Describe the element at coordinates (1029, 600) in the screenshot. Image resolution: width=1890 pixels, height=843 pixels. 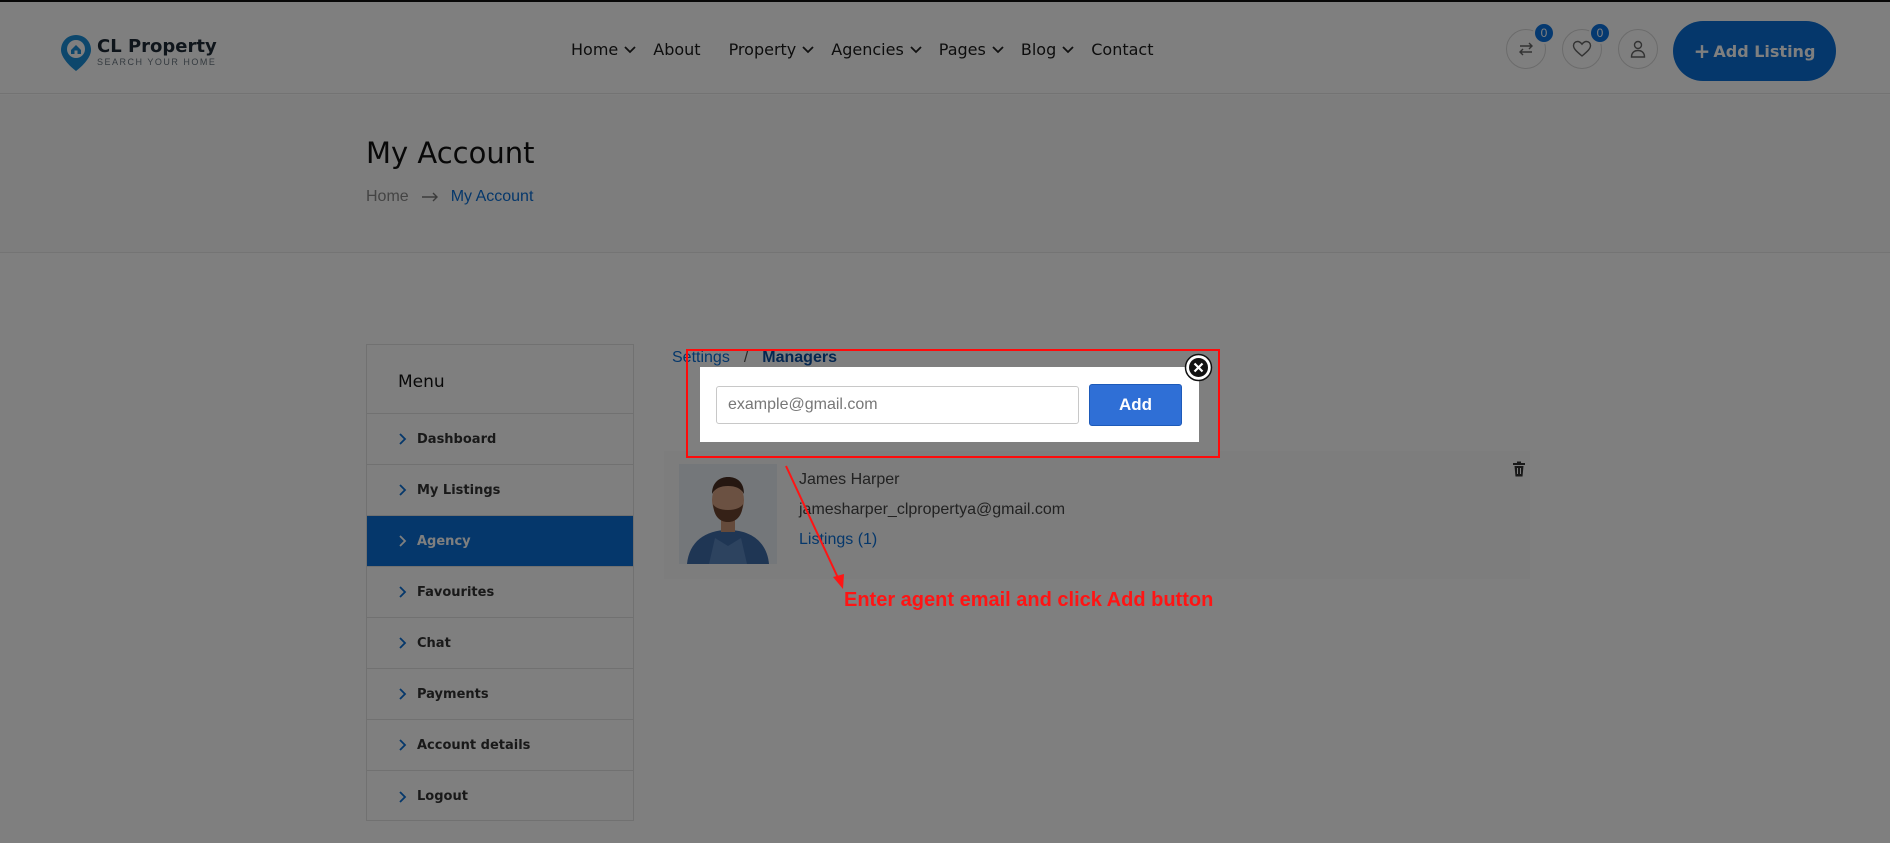
I see `annotation-text: Enter agent email and click Add button` at that location.